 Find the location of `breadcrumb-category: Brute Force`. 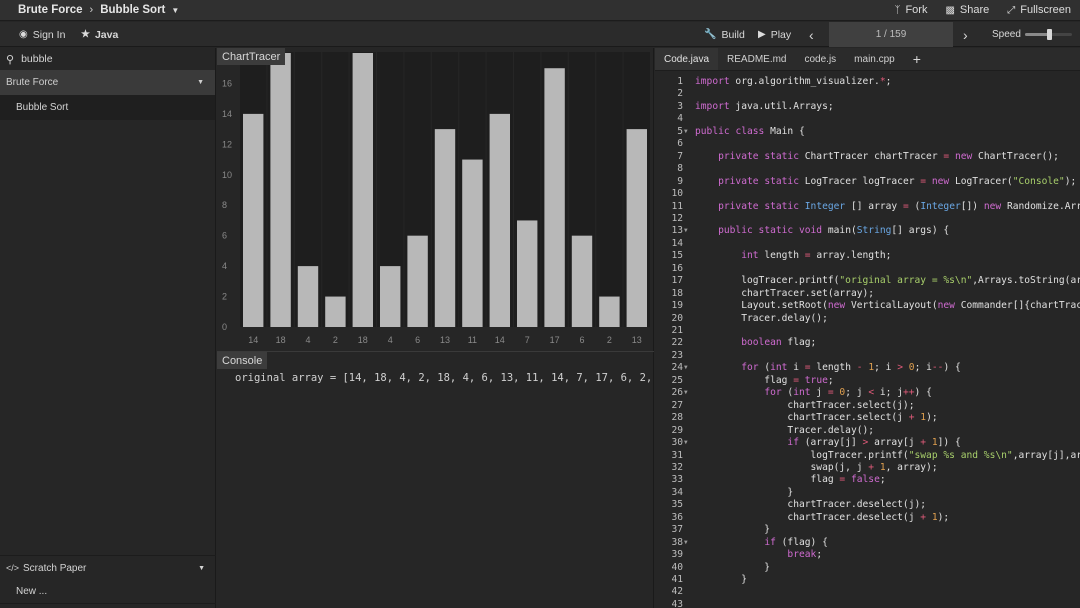

breadcrumb-category: Brute Force is located at coordinates (50, 10).